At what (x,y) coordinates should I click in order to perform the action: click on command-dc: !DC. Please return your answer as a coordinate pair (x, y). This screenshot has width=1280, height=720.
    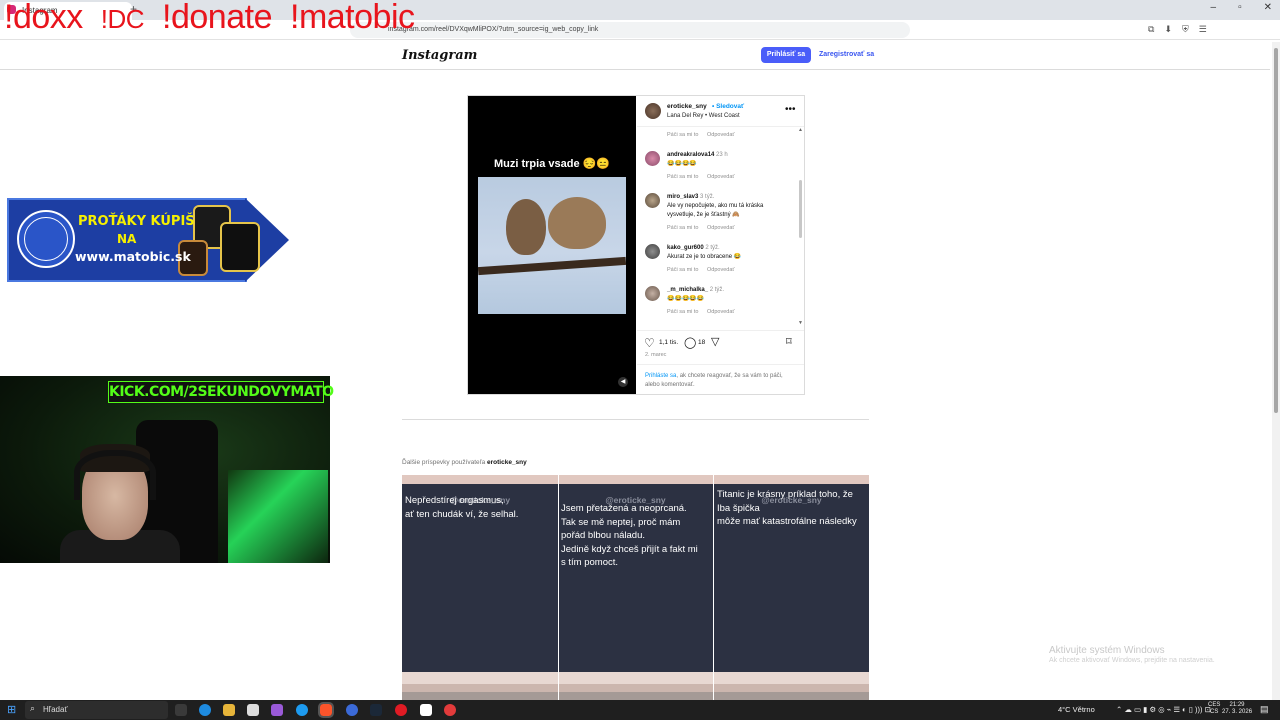
    Looking at the image, I should click on (122, 19).